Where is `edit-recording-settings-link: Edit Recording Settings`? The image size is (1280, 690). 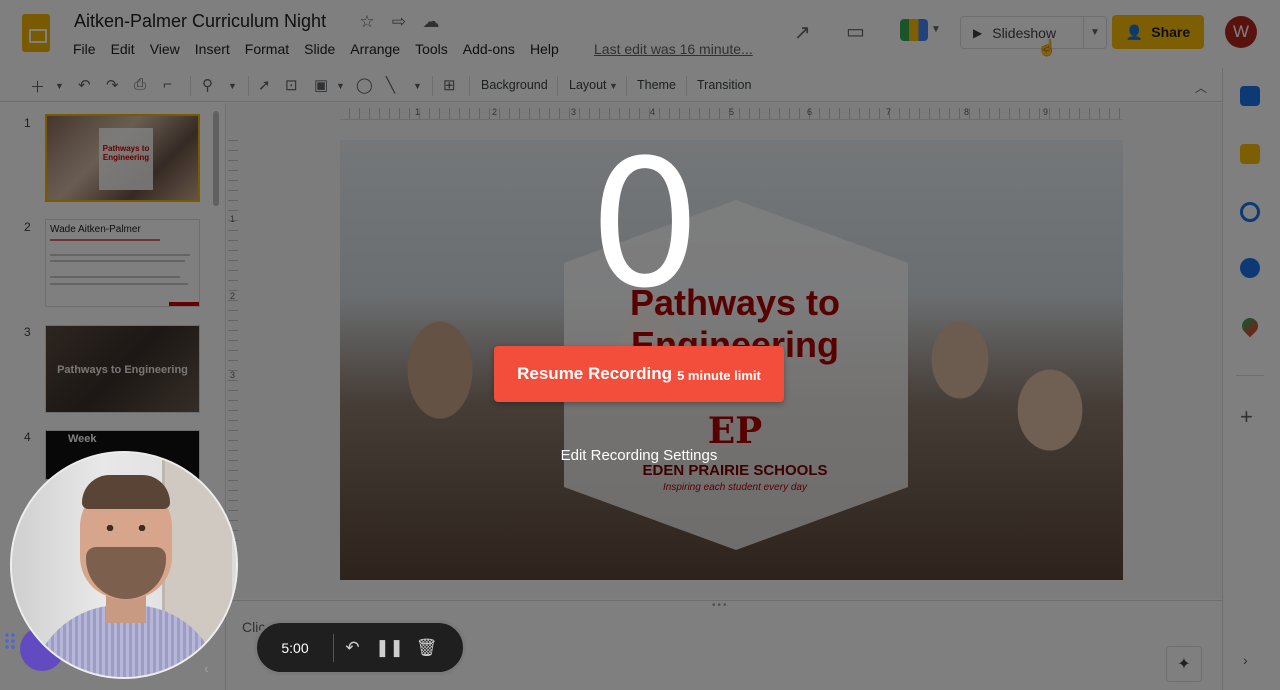
edit-recording-settings-link: Edit Recording Settings is located at coordinates (639, 455).